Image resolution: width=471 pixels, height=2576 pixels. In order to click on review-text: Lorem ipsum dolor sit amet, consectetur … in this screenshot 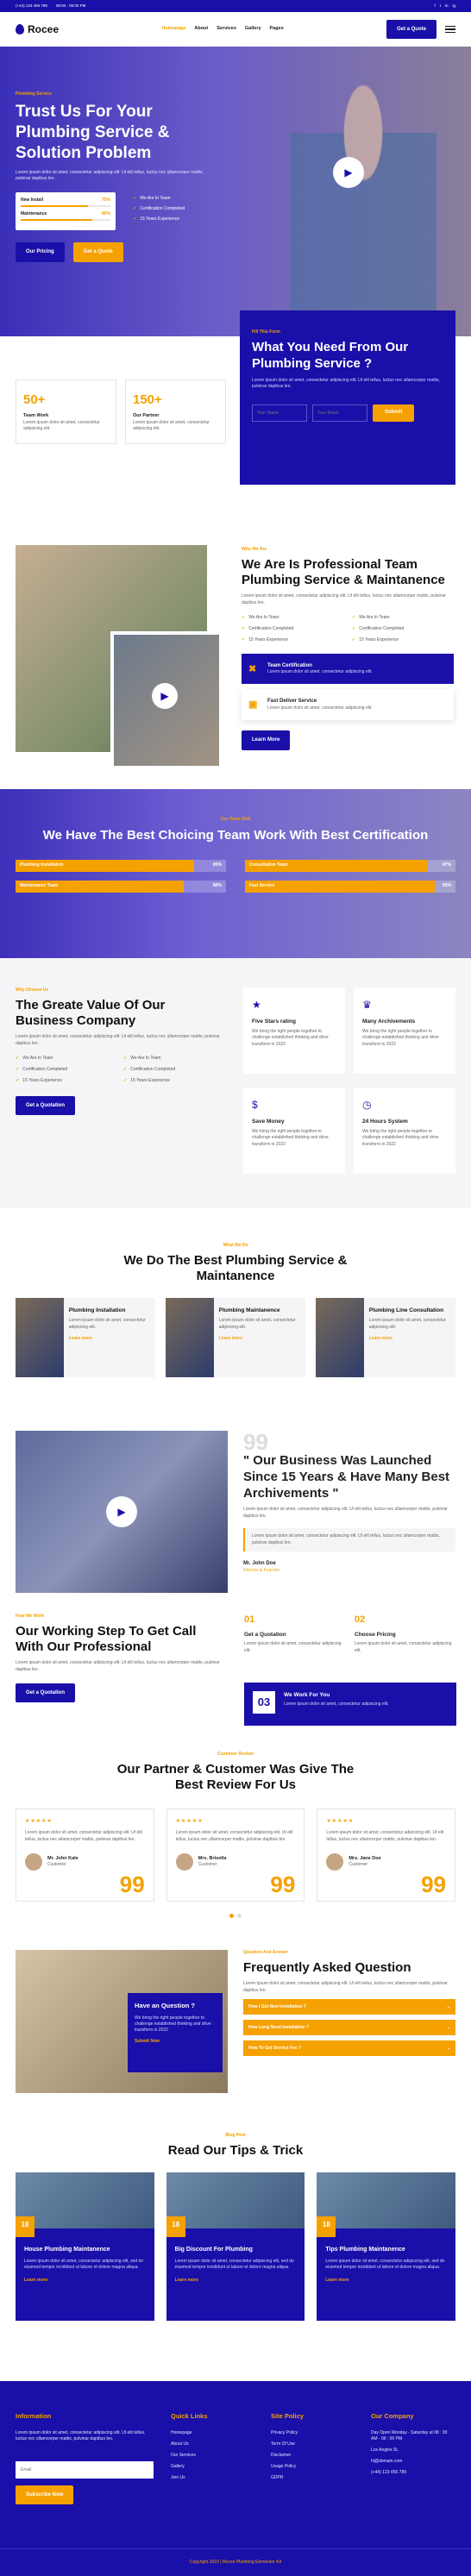, I will do `click(234, 1836)`.